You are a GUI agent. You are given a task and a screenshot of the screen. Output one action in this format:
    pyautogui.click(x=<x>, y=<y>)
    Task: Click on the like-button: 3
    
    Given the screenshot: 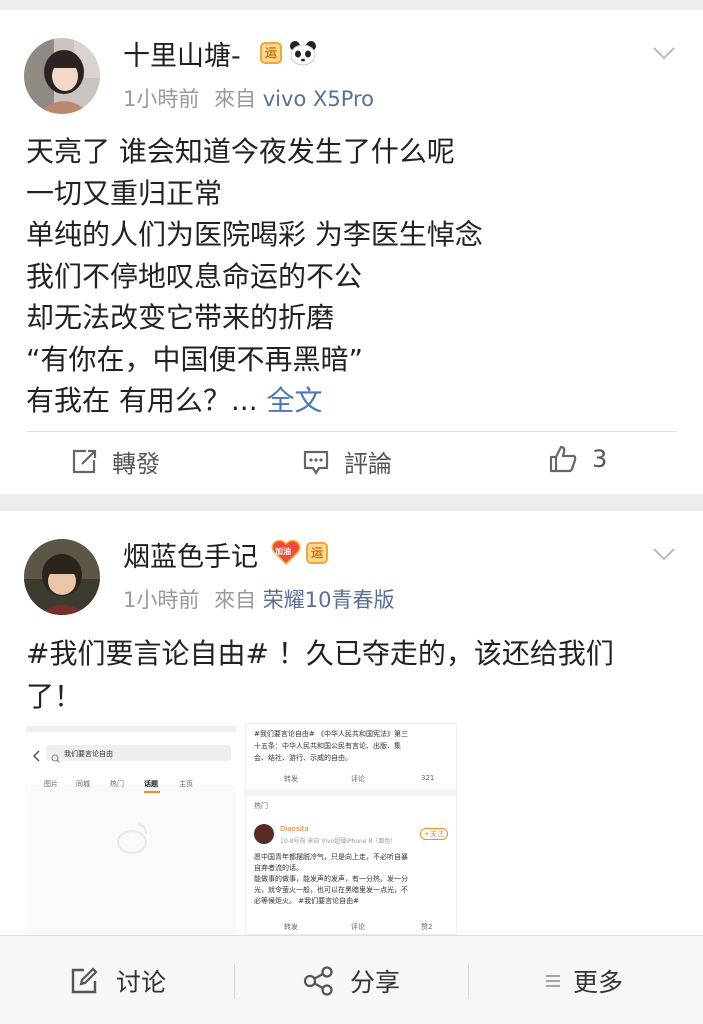 What is the action you would take?
    pyautogui.click(x=577, y=459)
    